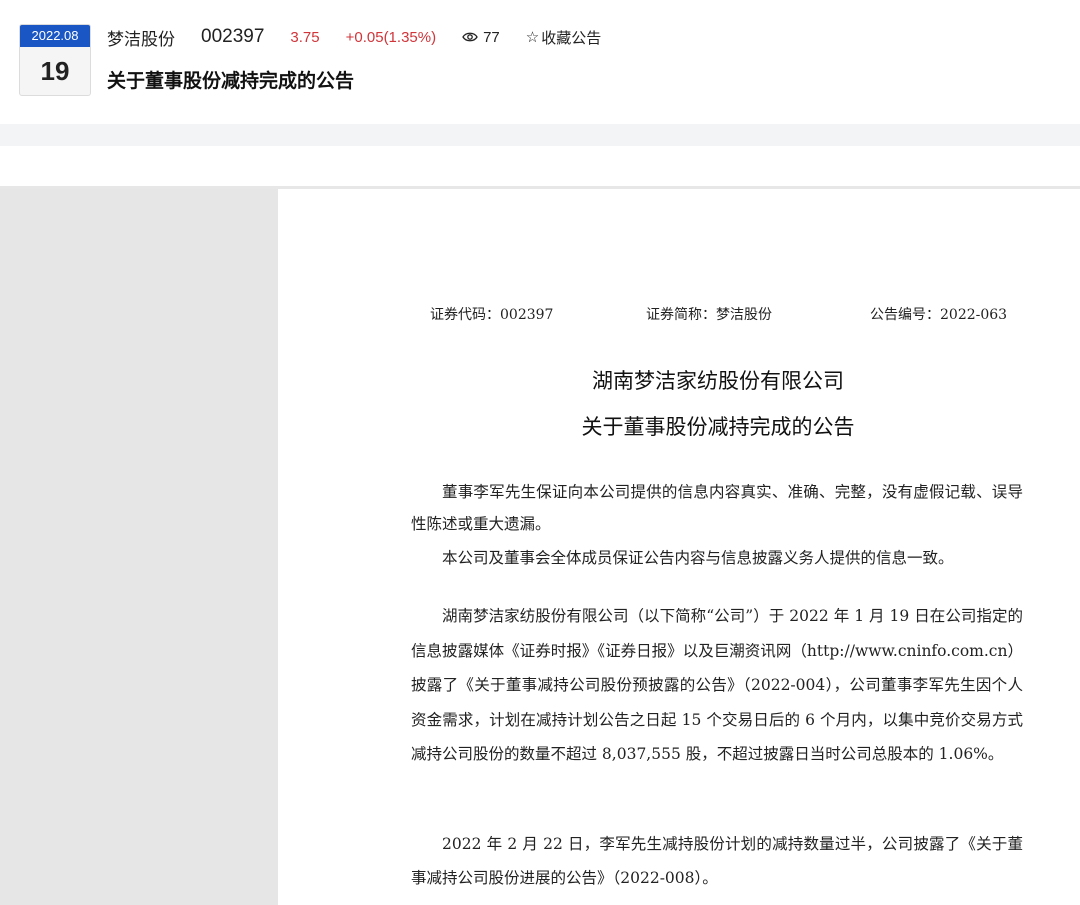  I want to click on star-outline-icon: ☆, so click(532, 37).